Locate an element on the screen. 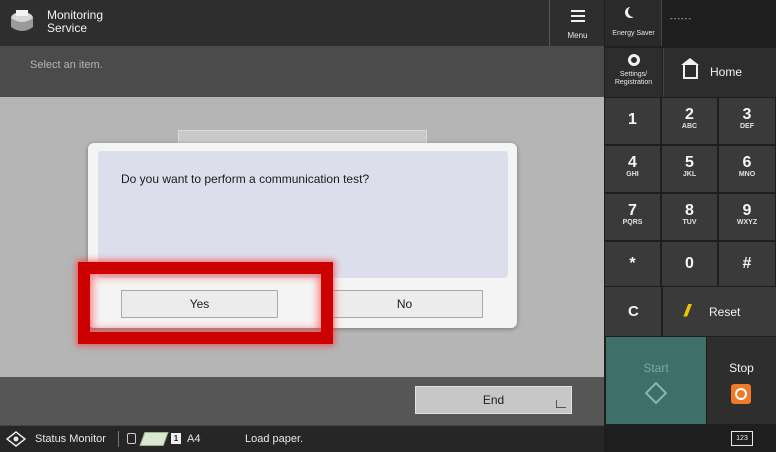 This screenshot has width=776, height=452. status-monitor-label: Status Monitor is located at coordinates (70, 439).